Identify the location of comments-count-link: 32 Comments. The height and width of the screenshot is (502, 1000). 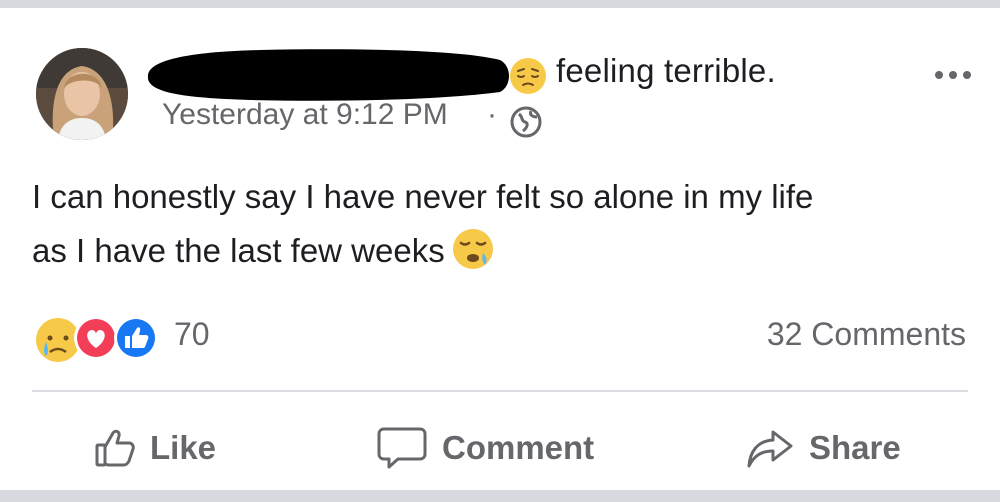
(866, 334).